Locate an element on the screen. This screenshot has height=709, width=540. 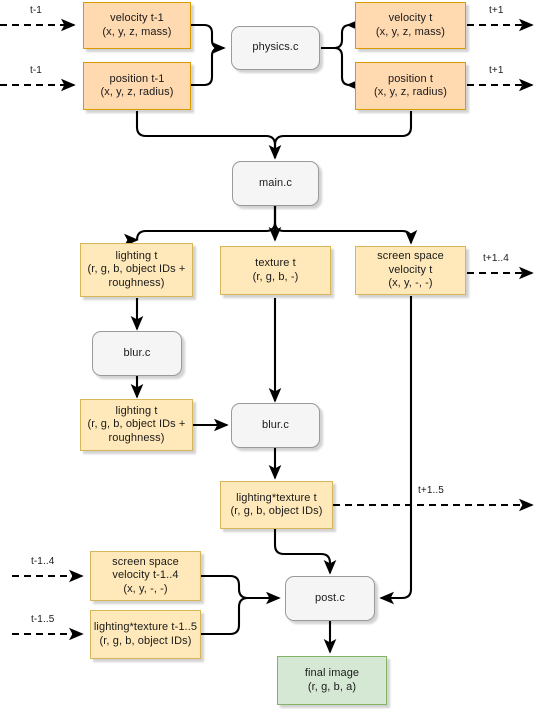
node-label: texture t is located at coordinates (275, 263).